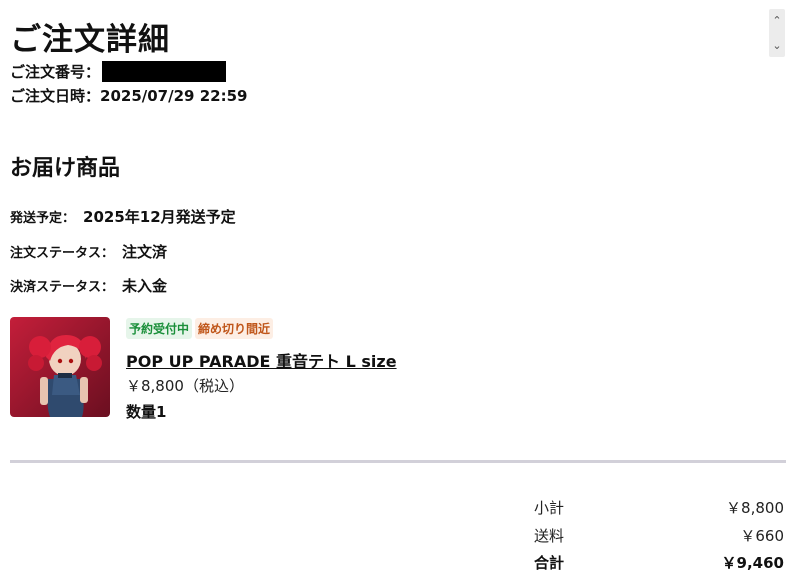  I want to click on order-status-row: 注文ステータス： 注文済, so click(88, 251).